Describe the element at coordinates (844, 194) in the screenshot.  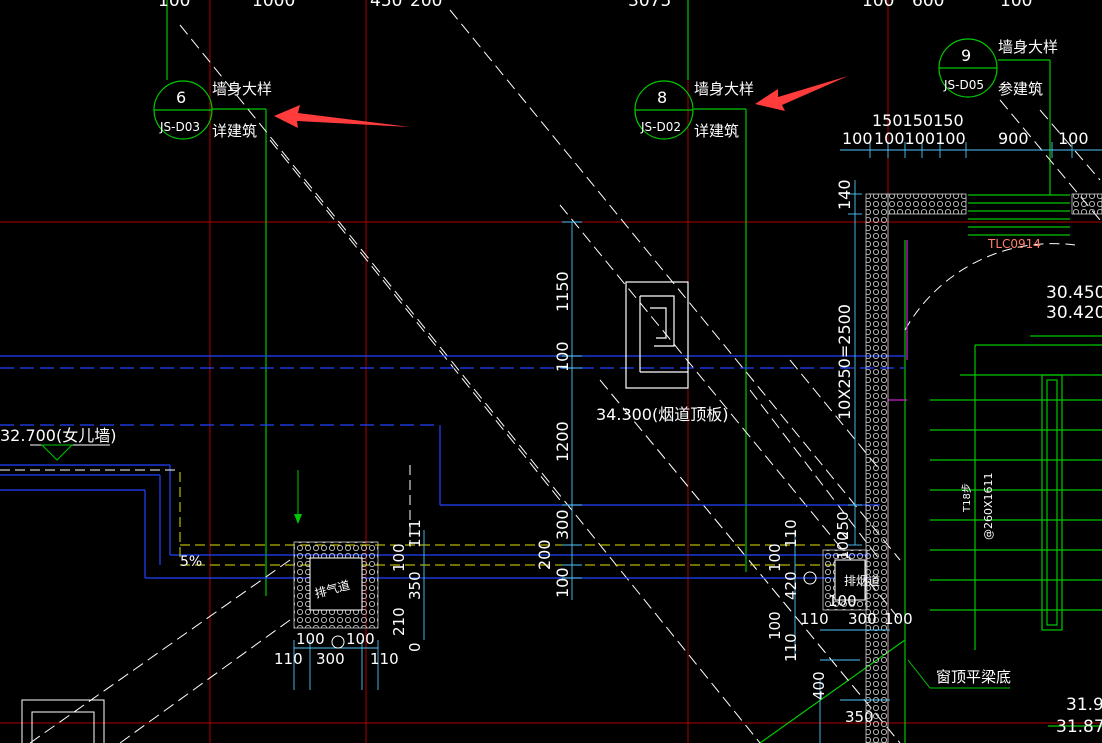
I see `vdim-140: 140` at that location.